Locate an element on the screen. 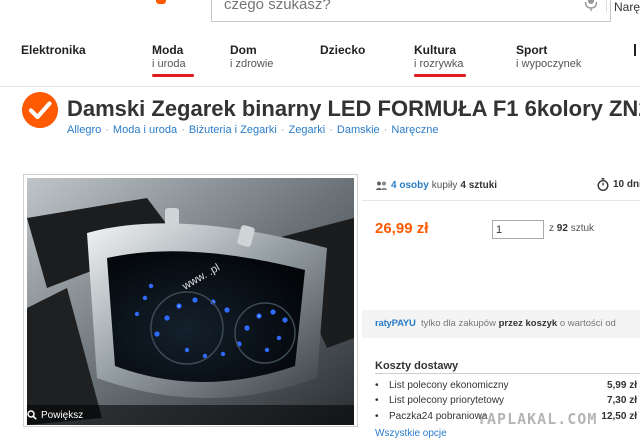  search-scope-select: Narę is located at coordinates (627, 7).